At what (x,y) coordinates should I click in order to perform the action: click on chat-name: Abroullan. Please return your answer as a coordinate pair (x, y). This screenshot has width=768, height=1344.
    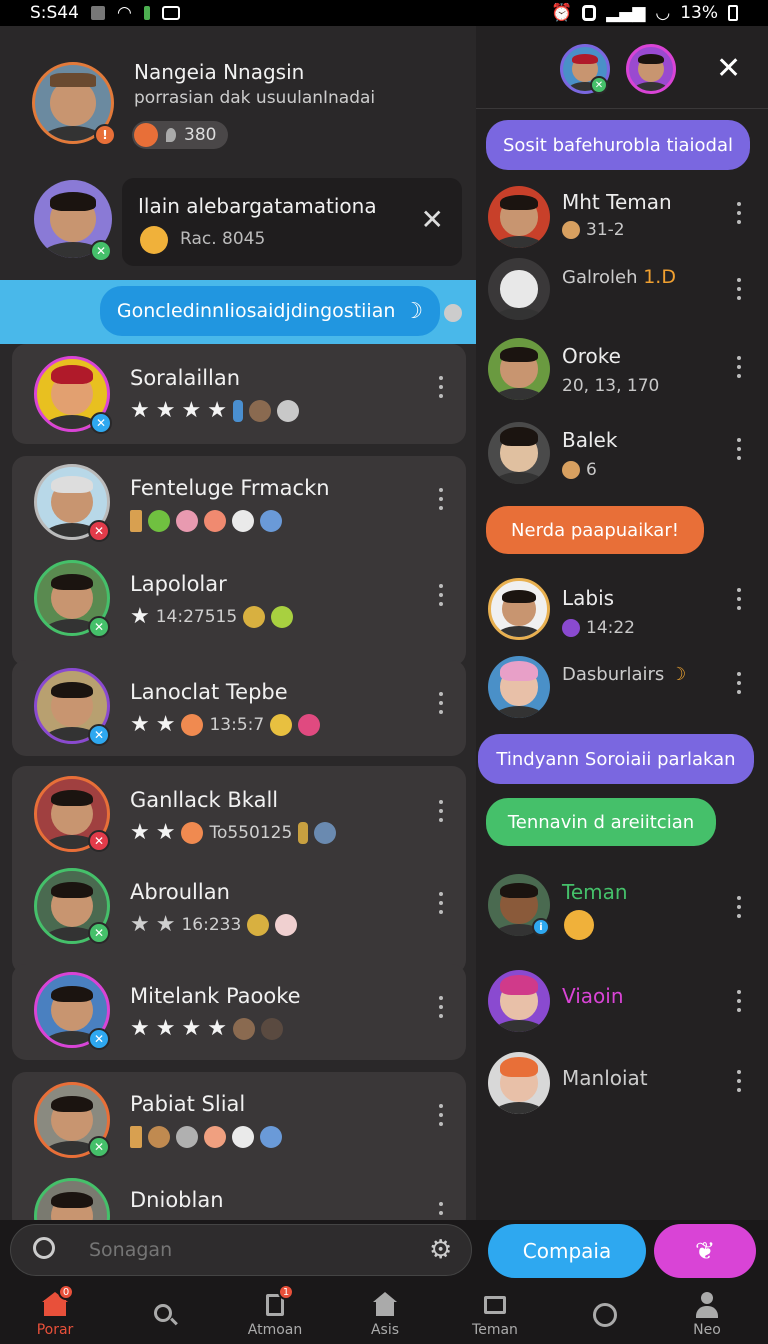
    Looking at the image, I should click on (180, 892).